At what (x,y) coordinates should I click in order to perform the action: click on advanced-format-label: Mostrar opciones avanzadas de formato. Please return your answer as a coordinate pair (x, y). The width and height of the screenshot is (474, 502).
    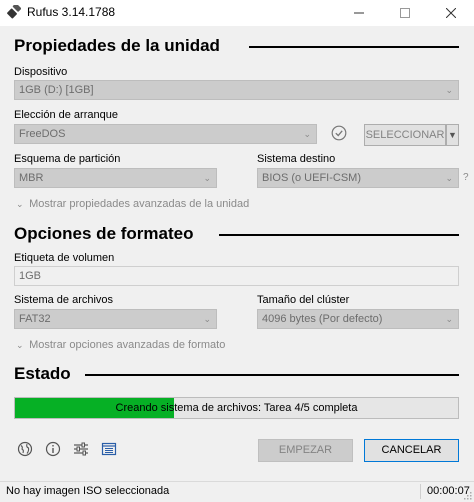
    Looking at the image, I should click on (127, 345).